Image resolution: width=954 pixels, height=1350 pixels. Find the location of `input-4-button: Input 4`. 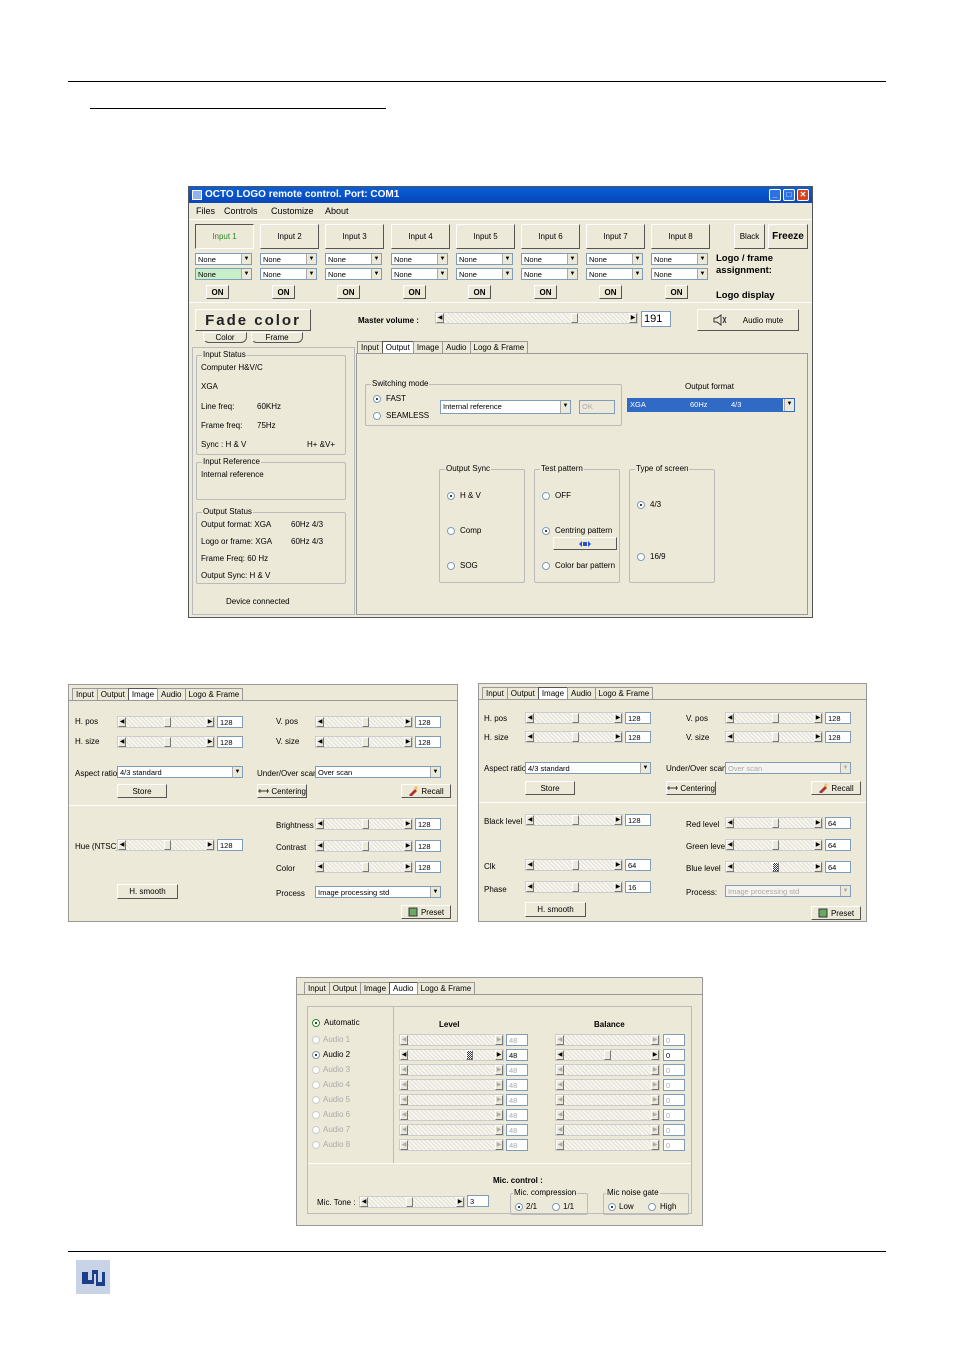

input-4-button: Input 4 is located at coordinates (420, 236).